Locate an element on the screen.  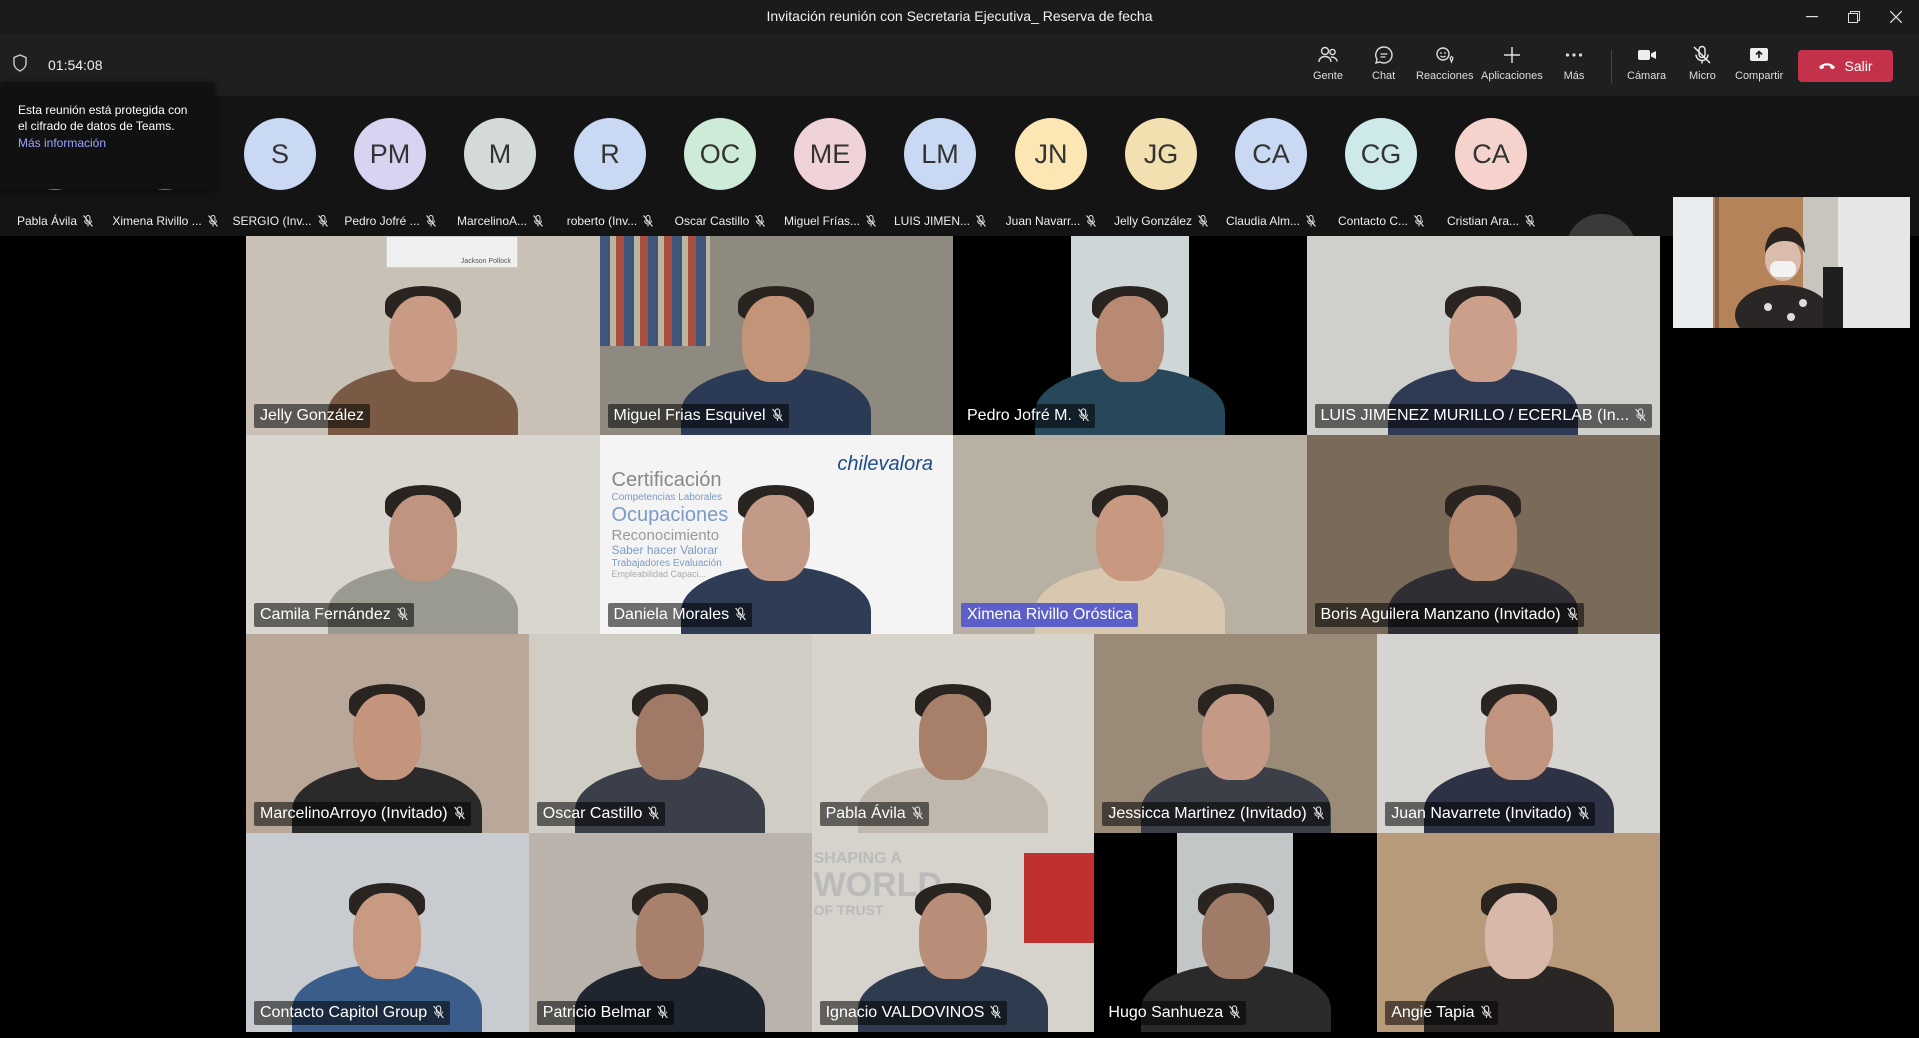
tile-name-label: Ignacio VALDOVINOS is located at coordinates (913, 1013).